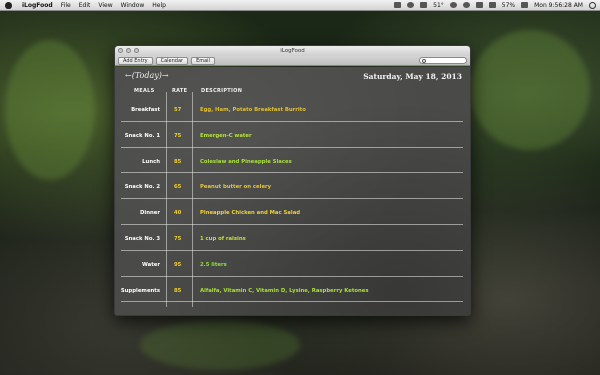  I want to click on table-row: Water 95 2.5 liters, so click(292, 264).